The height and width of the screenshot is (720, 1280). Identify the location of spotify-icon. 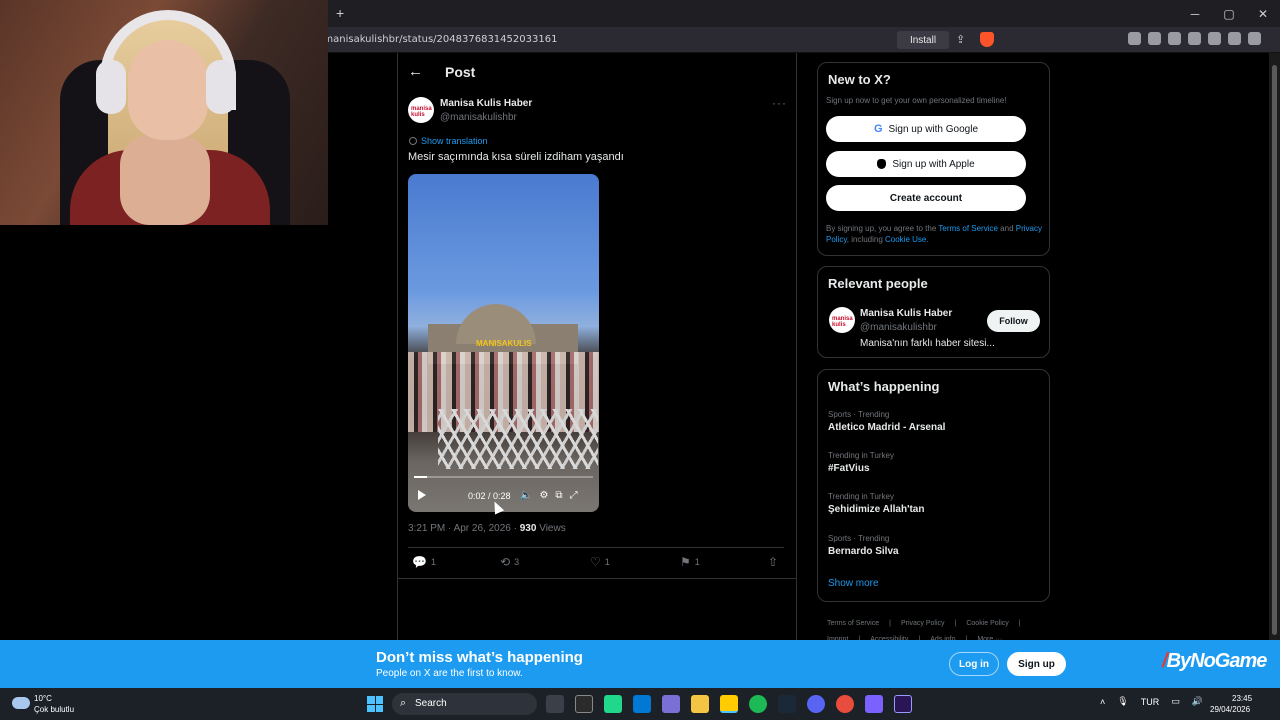
(758, 704).